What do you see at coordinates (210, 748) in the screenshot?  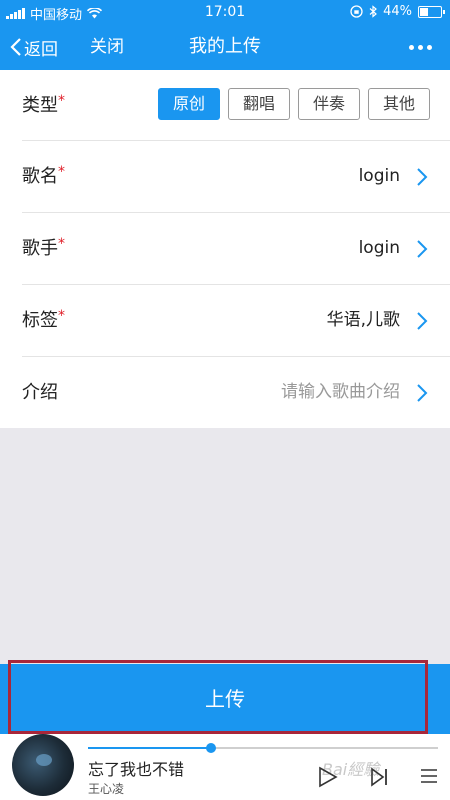 I see `progress-knob` at bounding box center [210, 748].